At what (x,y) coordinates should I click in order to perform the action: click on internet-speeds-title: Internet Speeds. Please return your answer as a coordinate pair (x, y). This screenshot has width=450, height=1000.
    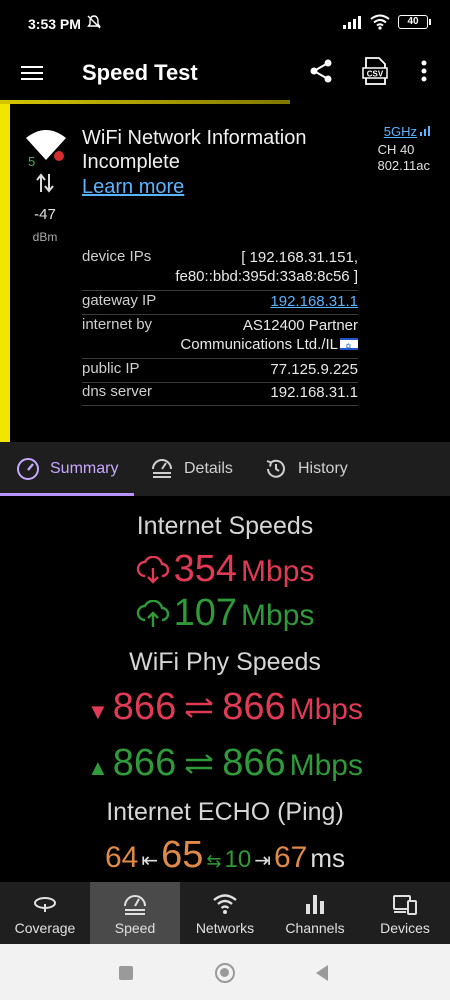
    Looking at the image, I should click on (225, 526).